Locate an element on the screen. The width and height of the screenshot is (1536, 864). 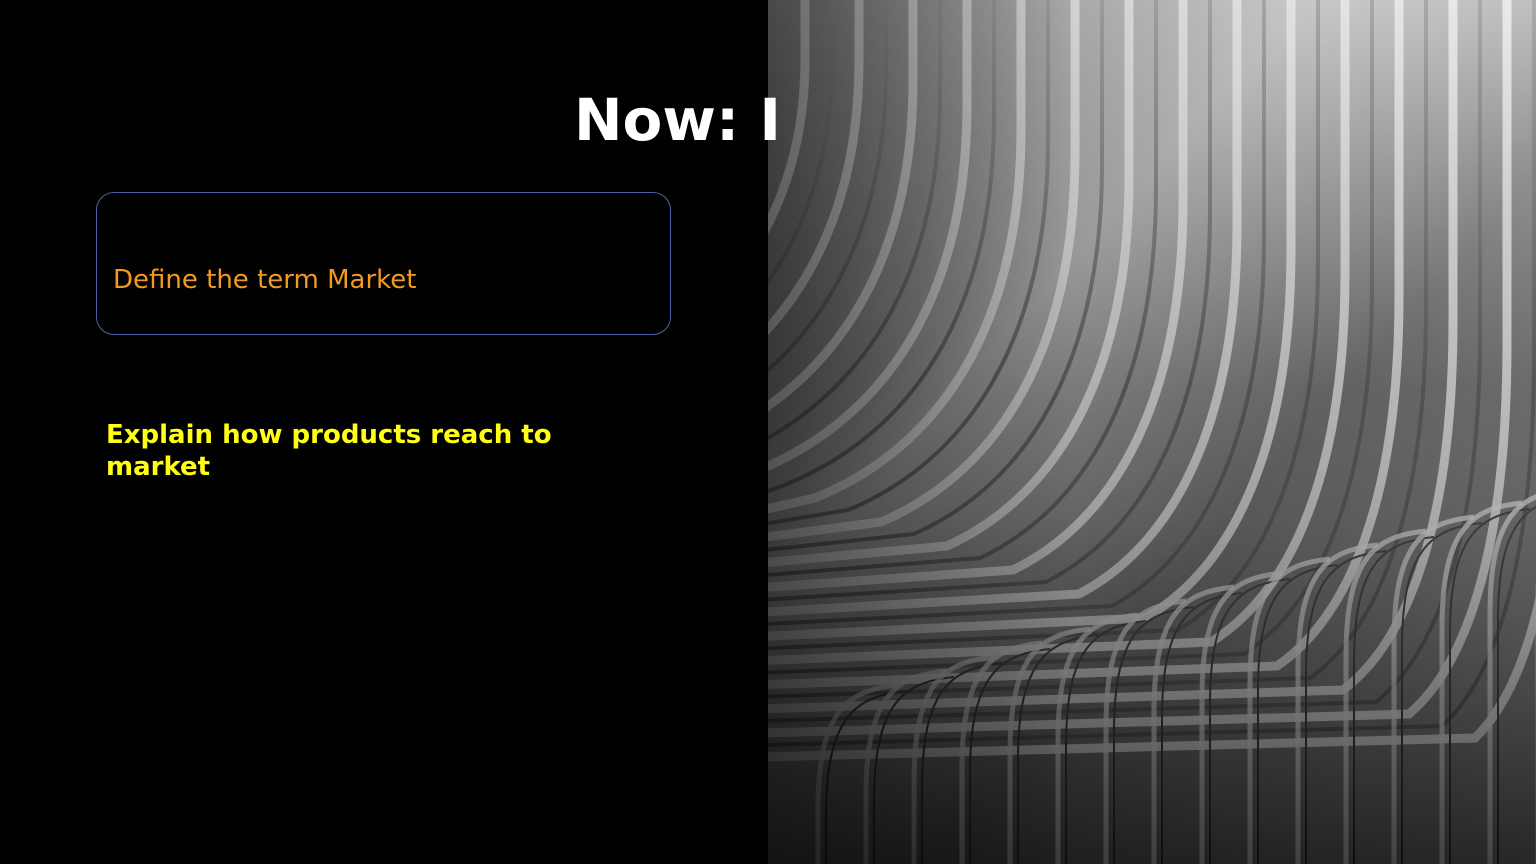
definition-text: Define the term Market is located at coordinates (265, 280).